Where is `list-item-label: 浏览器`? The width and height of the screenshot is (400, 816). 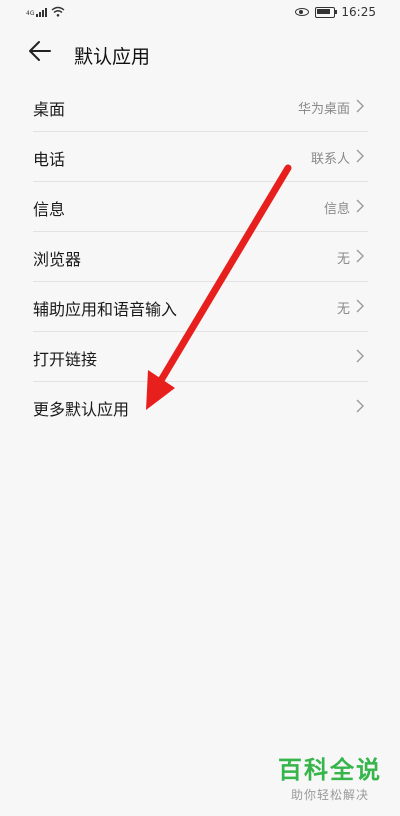 list-item-label: 浏览器 is located at coordinates (57, 259).